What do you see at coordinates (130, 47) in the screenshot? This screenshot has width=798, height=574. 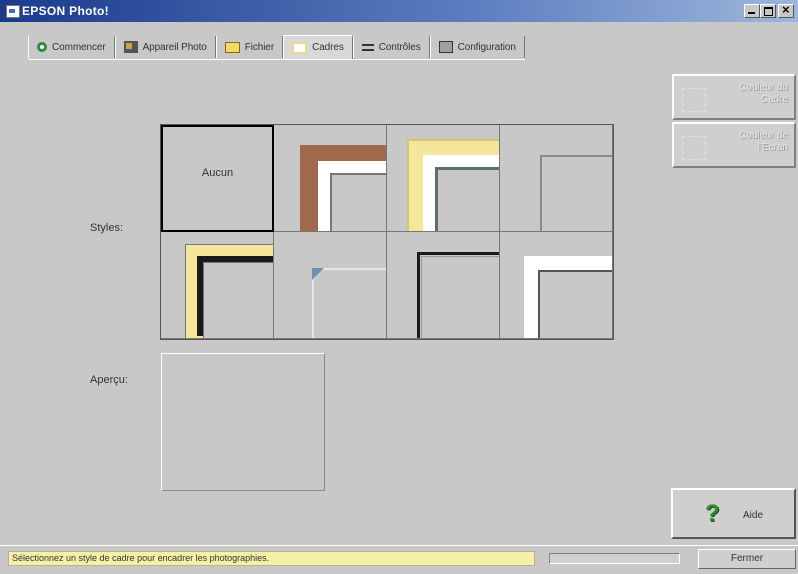 I see `camera-icon` at bounding box center [130, 47].